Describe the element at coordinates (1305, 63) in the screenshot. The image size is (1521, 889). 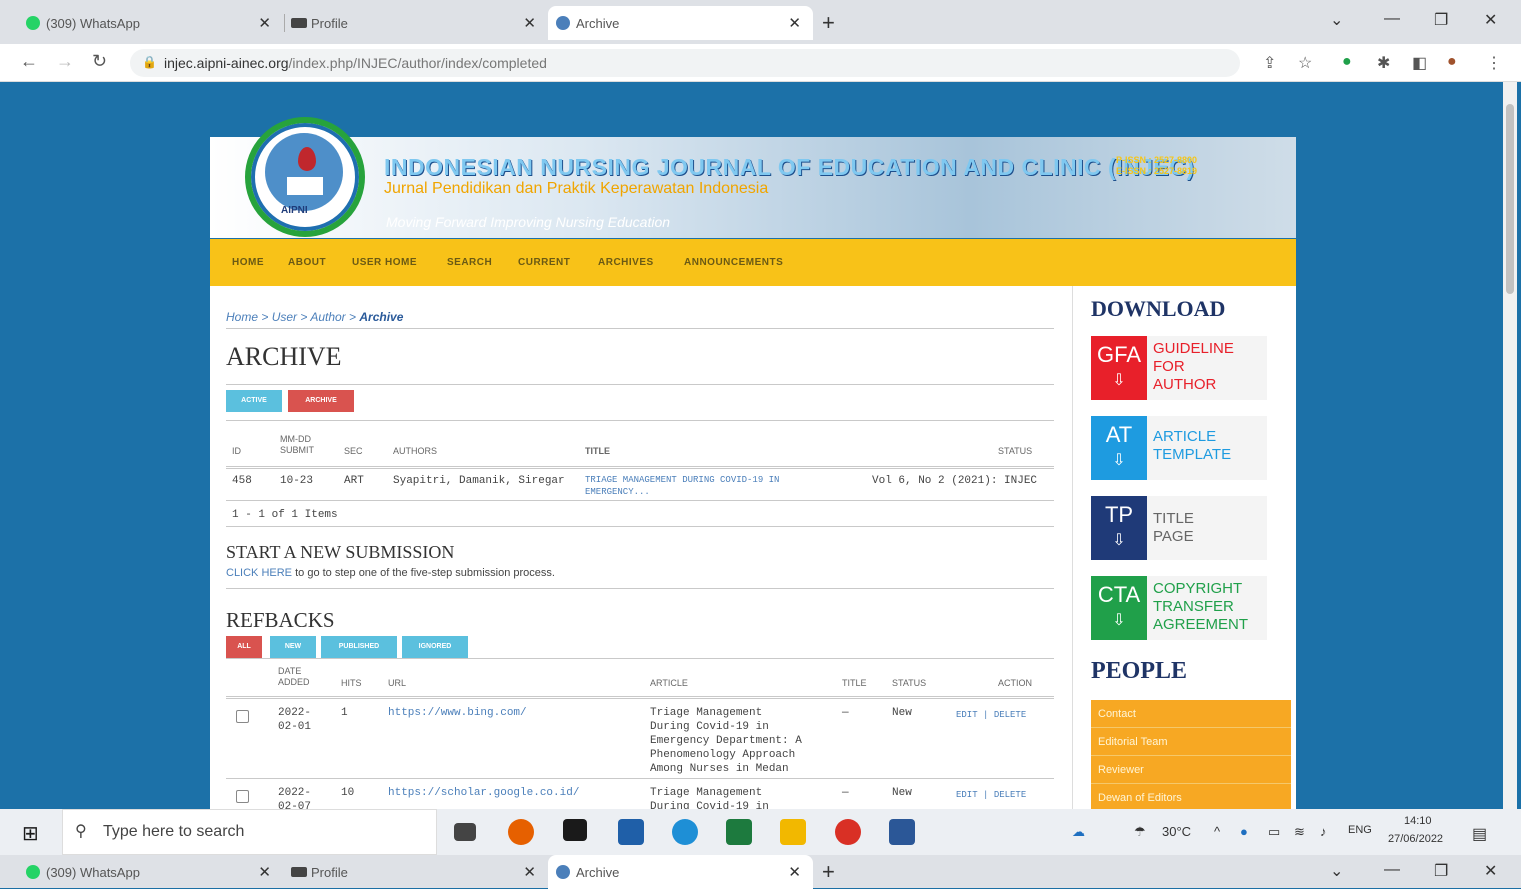
I see `star-icon: ☆` at that location.